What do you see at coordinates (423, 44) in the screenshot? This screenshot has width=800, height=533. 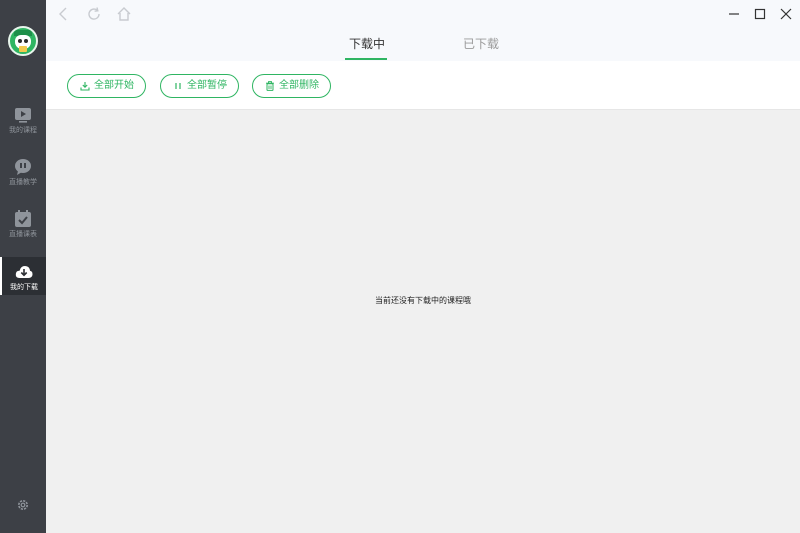 I see `download-tabs: 下载中 已下载` at bounding box center [423, 44].